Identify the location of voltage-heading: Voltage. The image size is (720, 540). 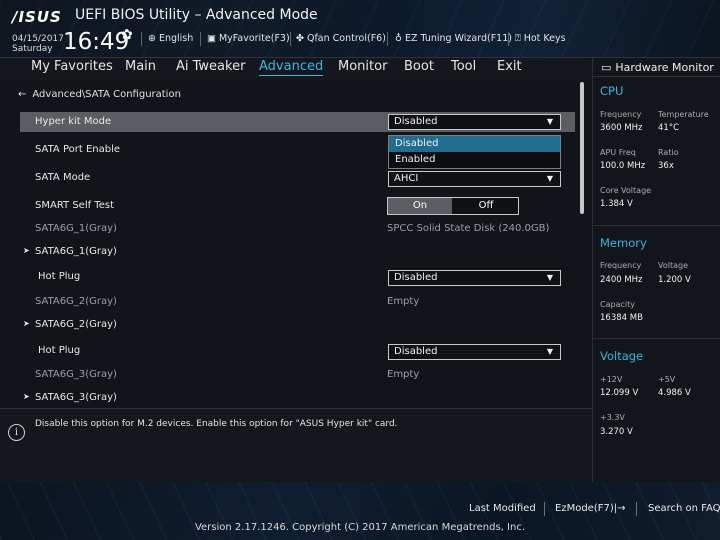
(622, 356).